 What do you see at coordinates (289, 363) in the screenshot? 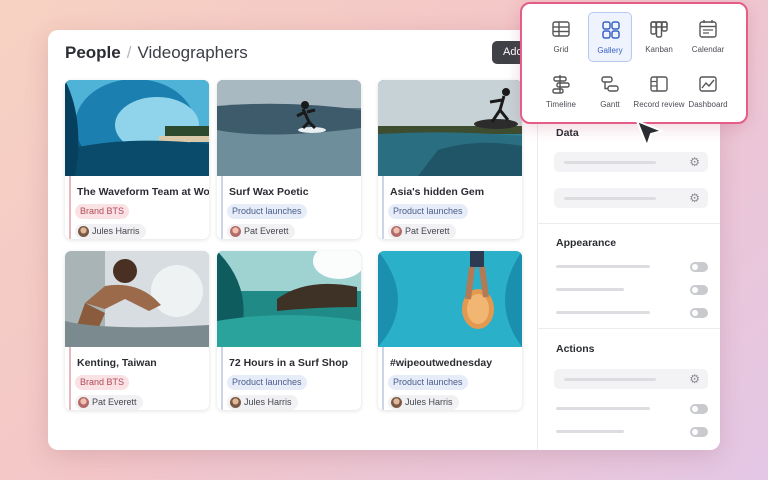
I see `card-title: 72 Hours in a Surf Shop` at bounding box center [289, 363].